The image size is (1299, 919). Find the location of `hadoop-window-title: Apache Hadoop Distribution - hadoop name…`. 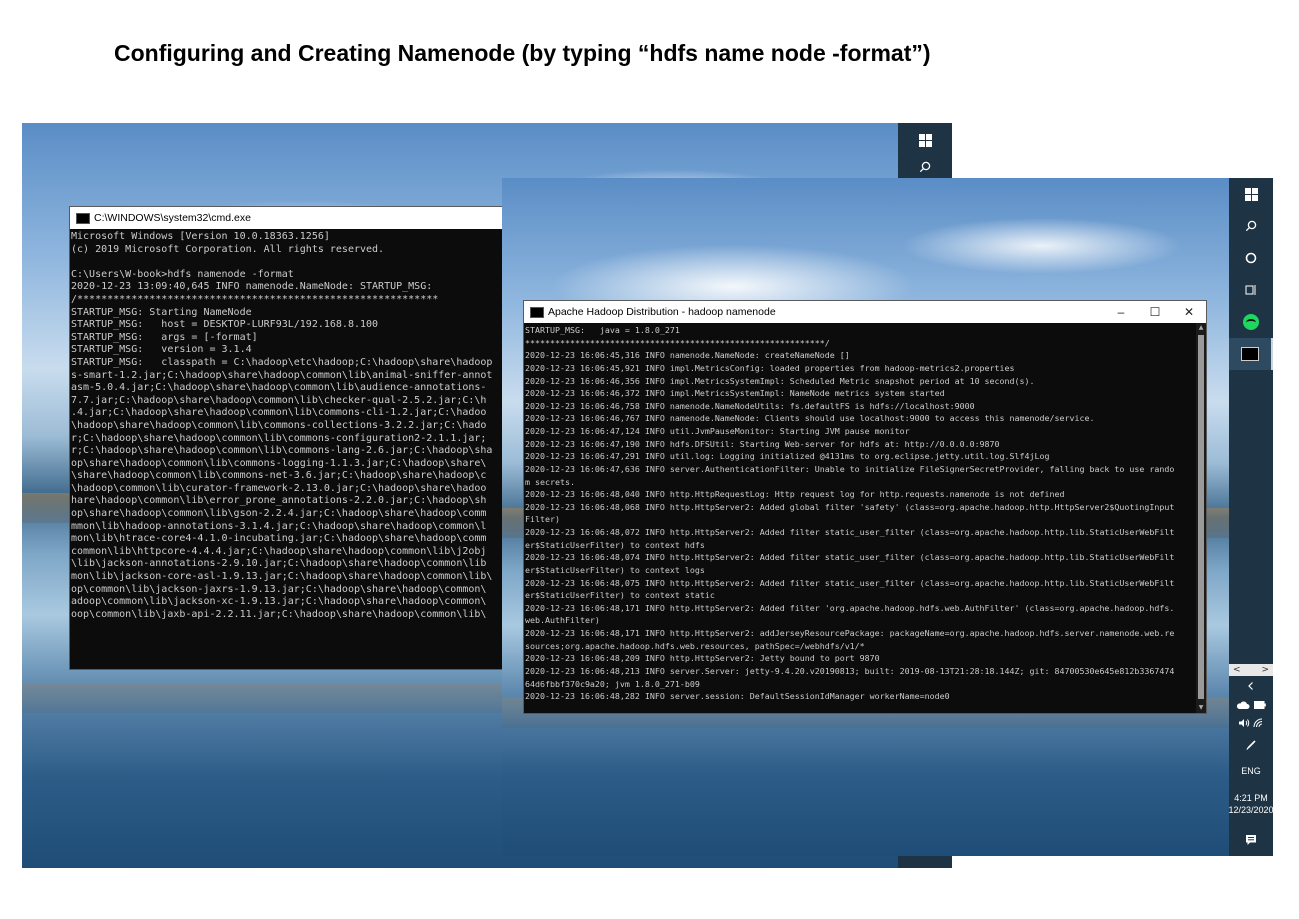

hadoop-window-title: Apache Hadoop Distribution - hadoop name… is located at coordinates (662, 312).